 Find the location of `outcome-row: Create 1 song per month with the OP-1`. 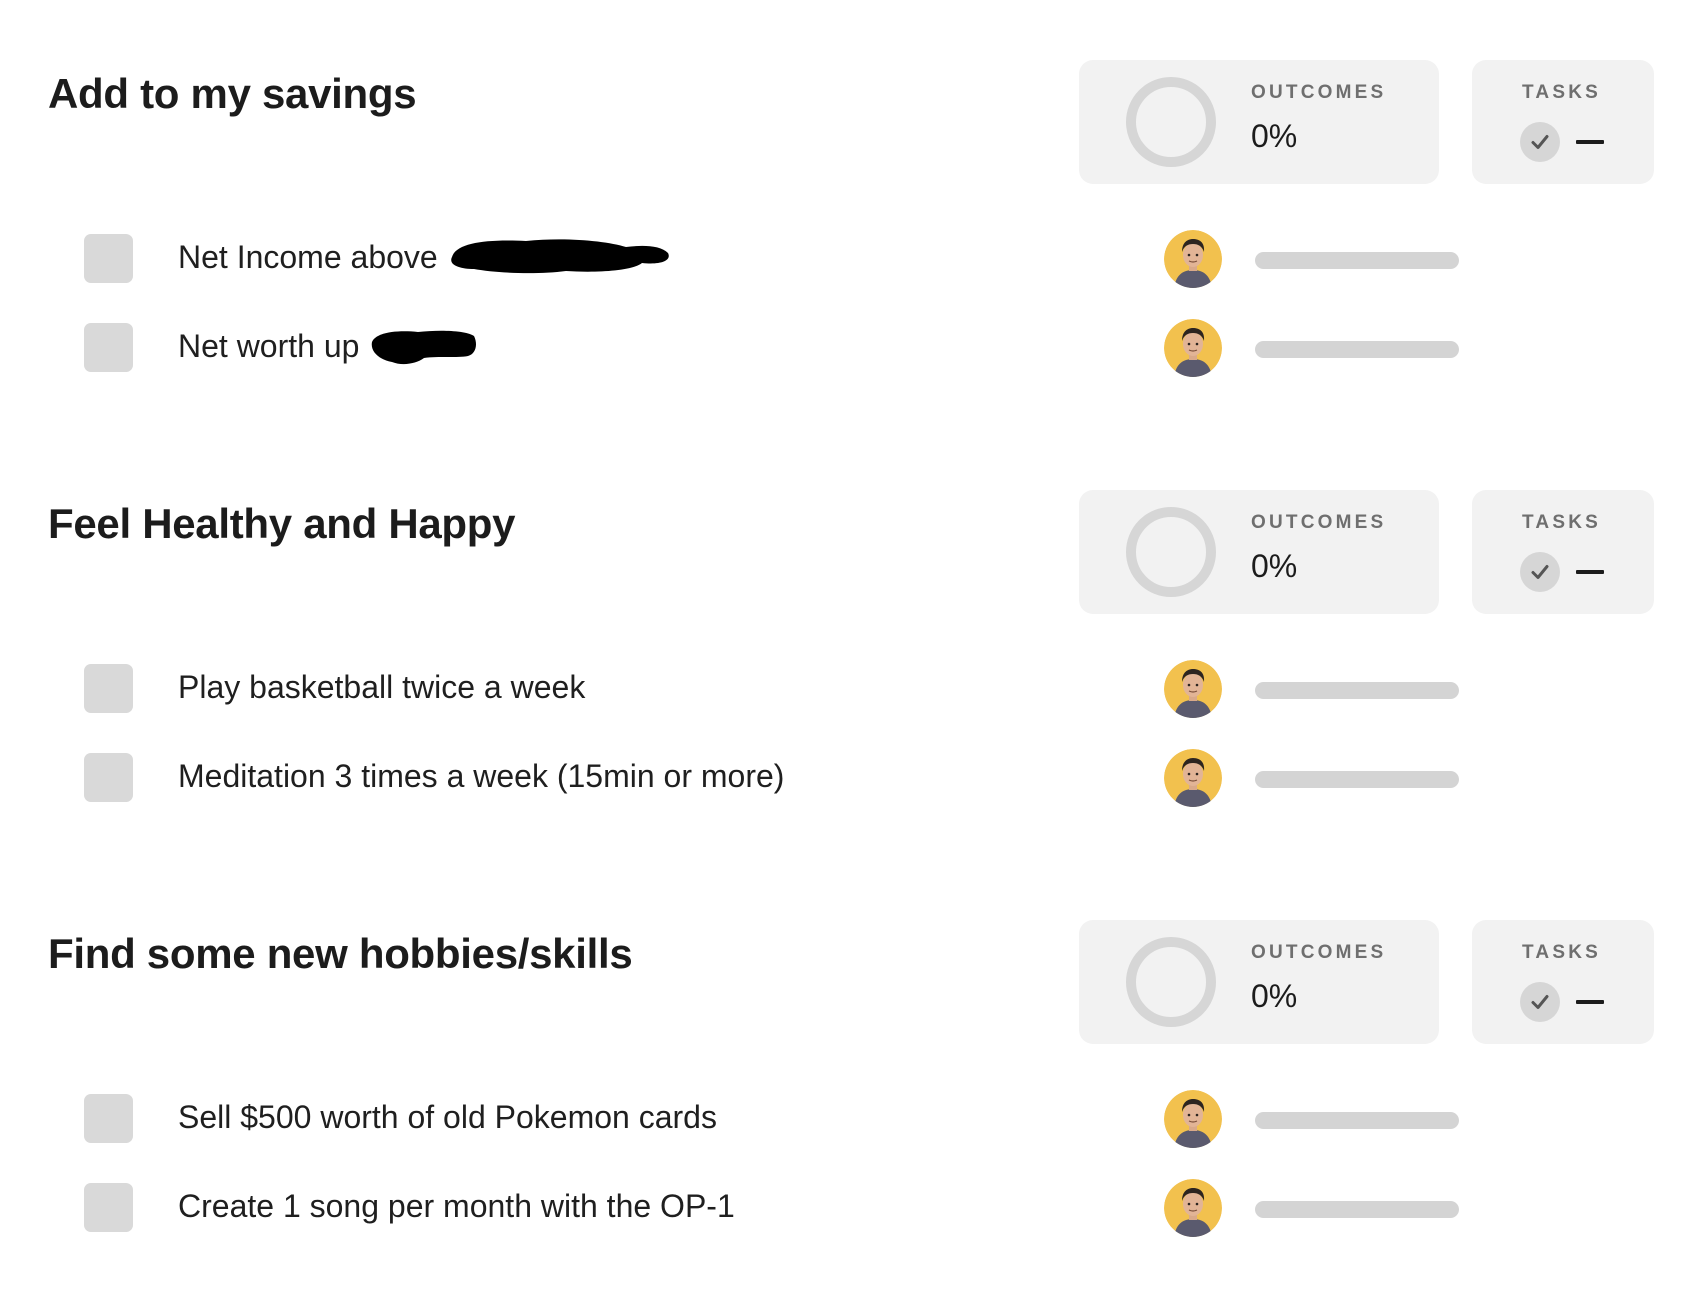

outcome-row: Create 1 song per month with the OP-1 is located at coordinates (847, 1206).